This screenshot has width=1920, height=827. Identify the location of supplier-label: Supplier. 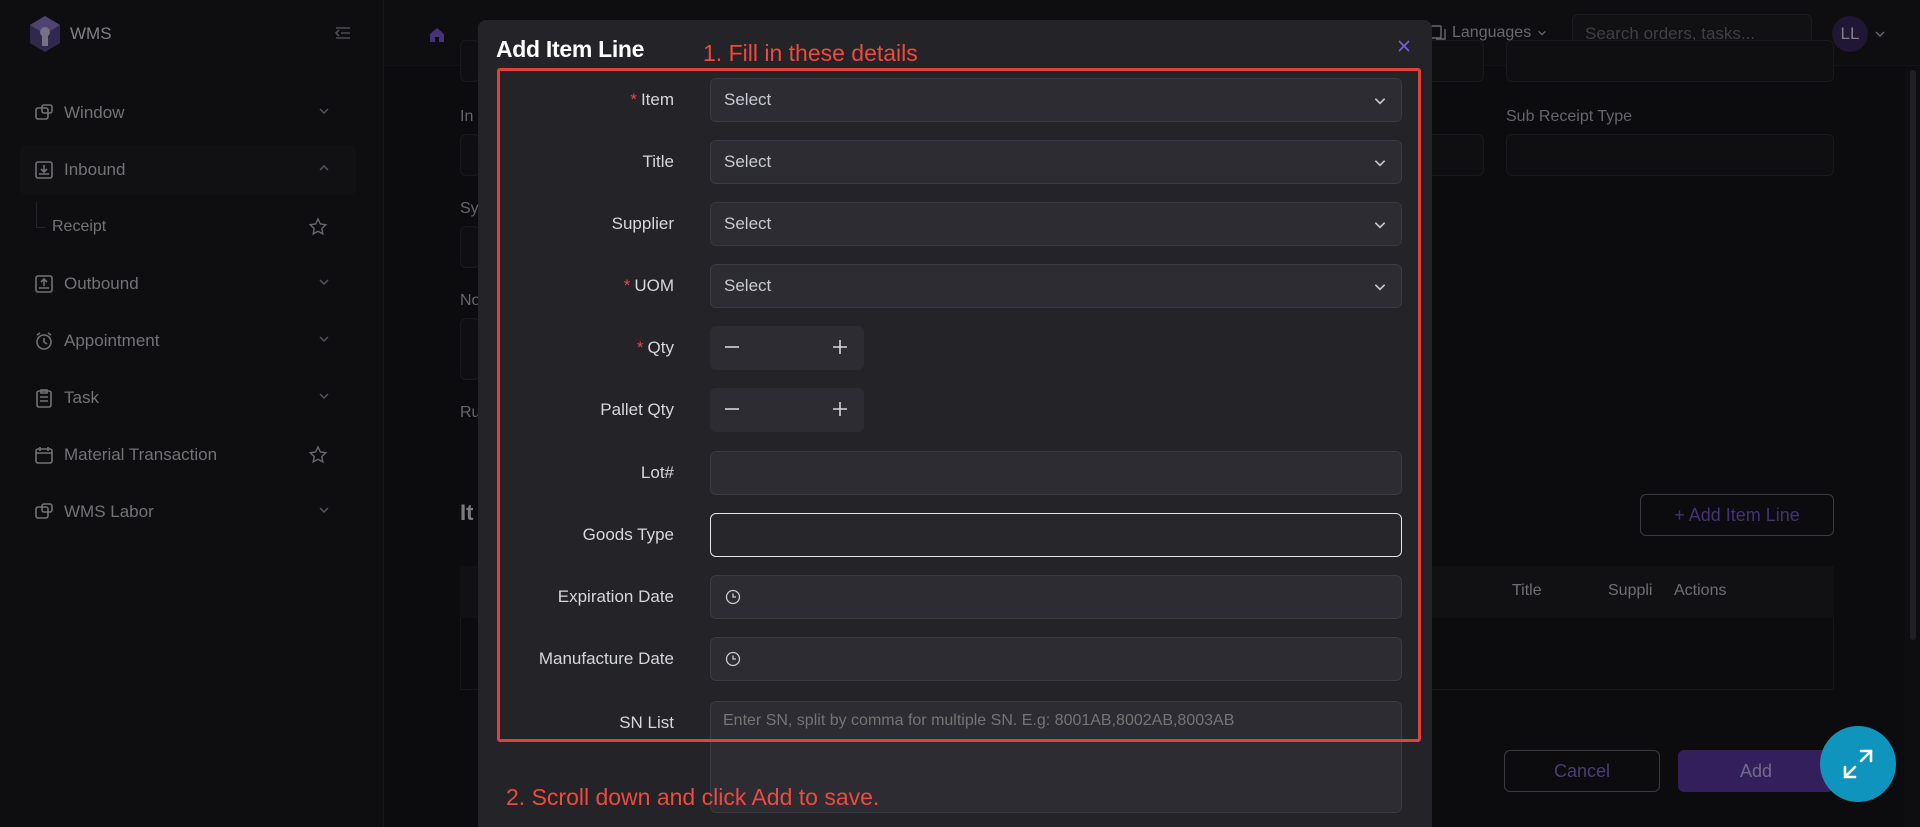
(642, 223).